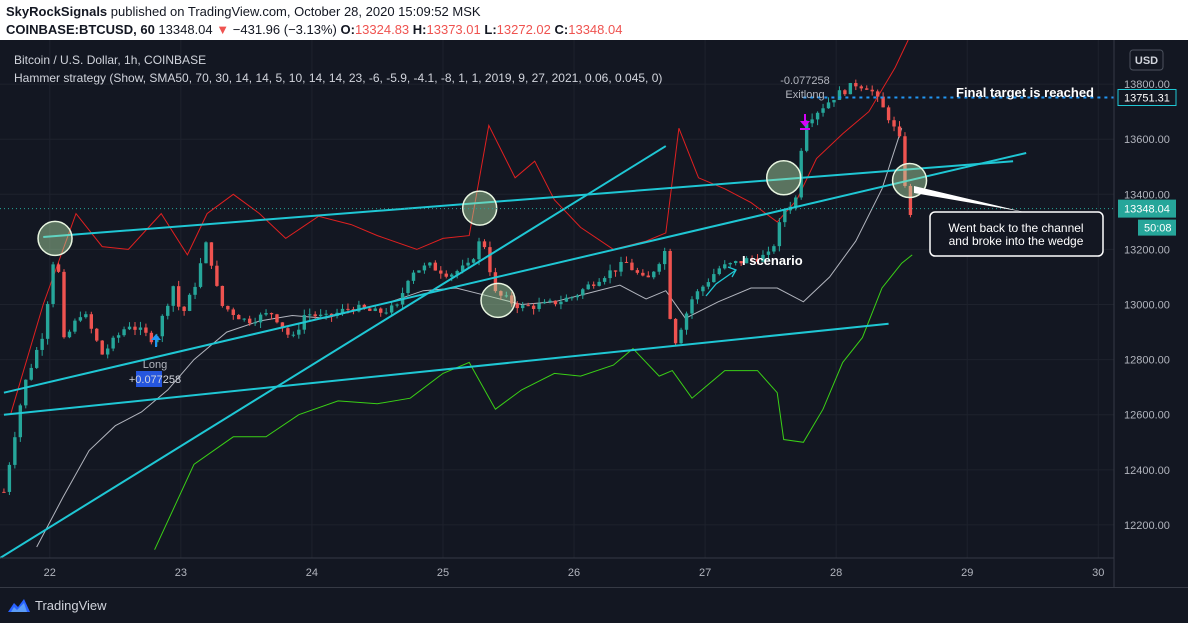 Image resolution: width=1188 pixels, height=623 pixels. Describe the element at coordinates (705, 573) in the screenshot. I see `x-tick-label: 27` at that location.